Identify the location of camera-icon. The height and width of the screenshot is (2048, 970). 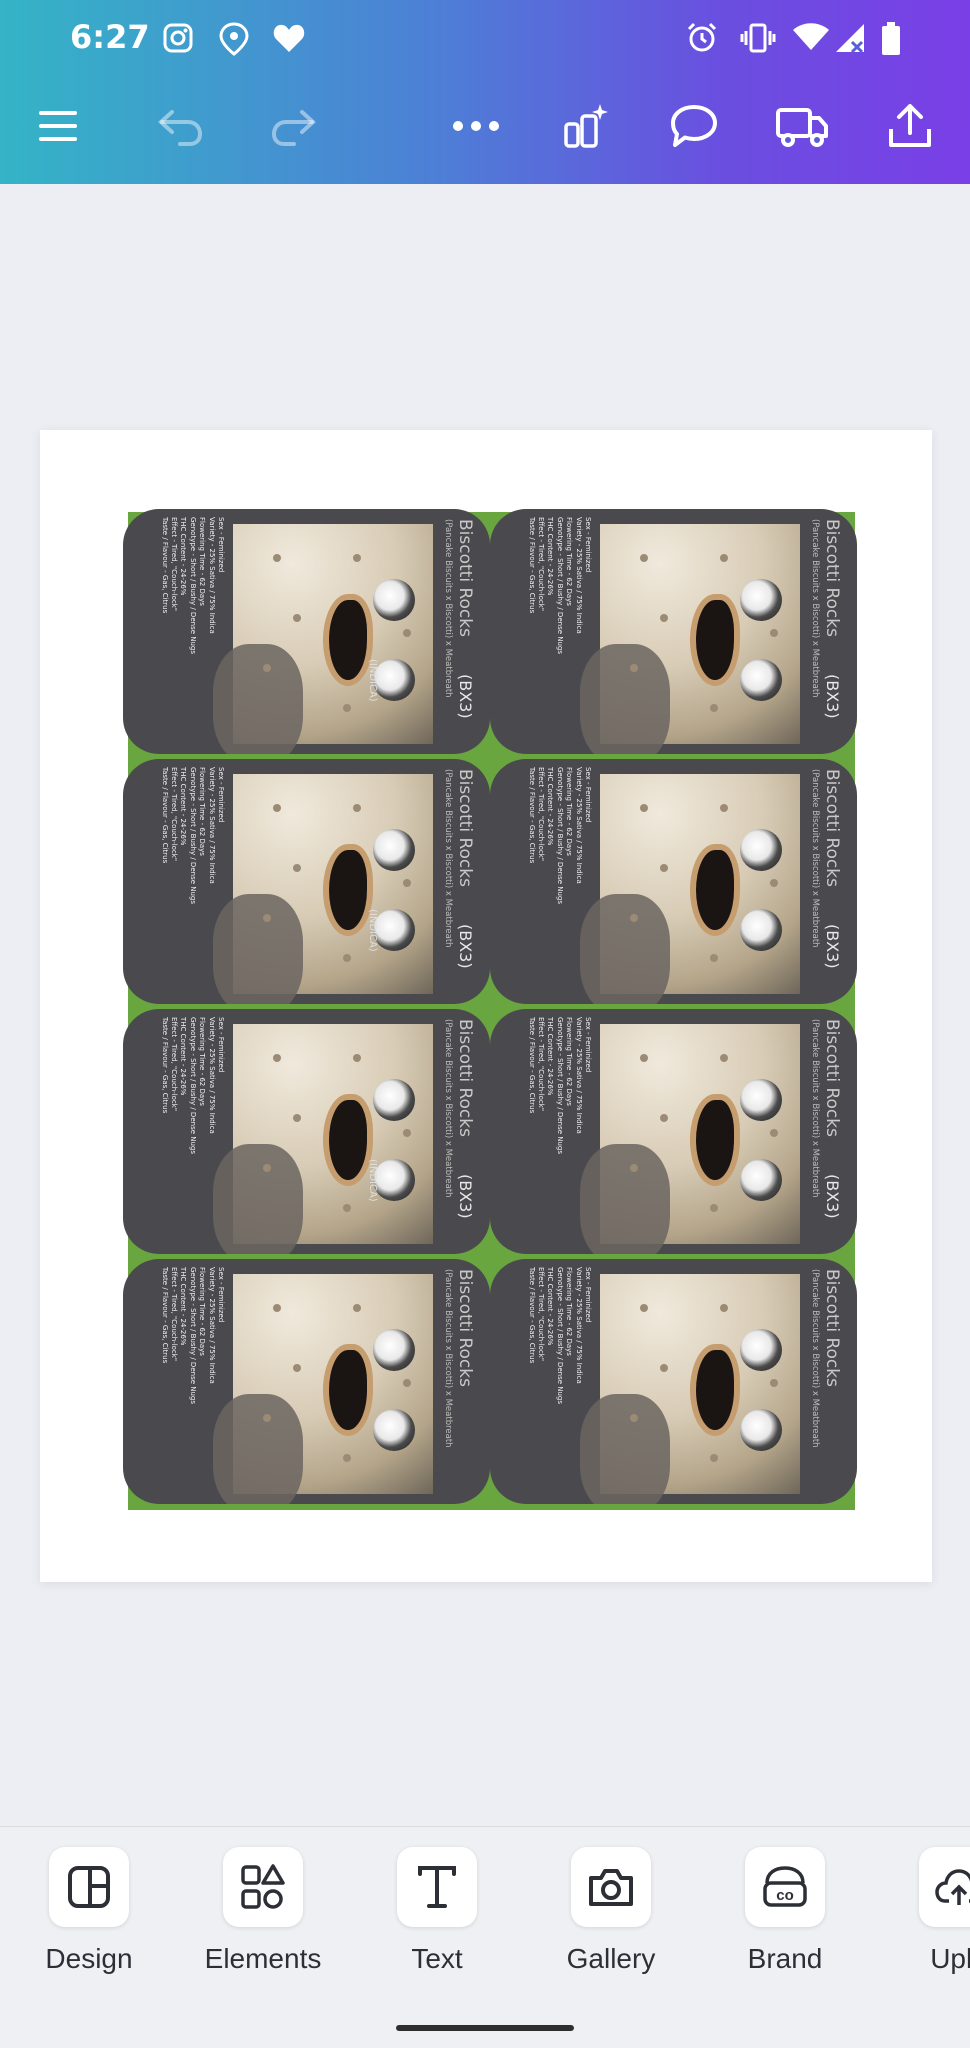
(611, 1887).